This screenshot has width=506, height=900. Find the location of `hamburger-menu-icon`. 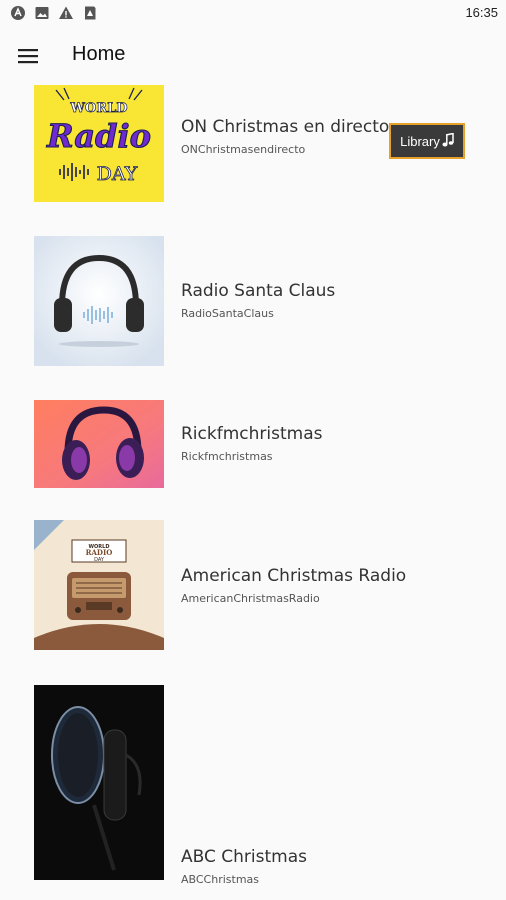

hamburger-menu-icon is located at coordinates (28, 56).